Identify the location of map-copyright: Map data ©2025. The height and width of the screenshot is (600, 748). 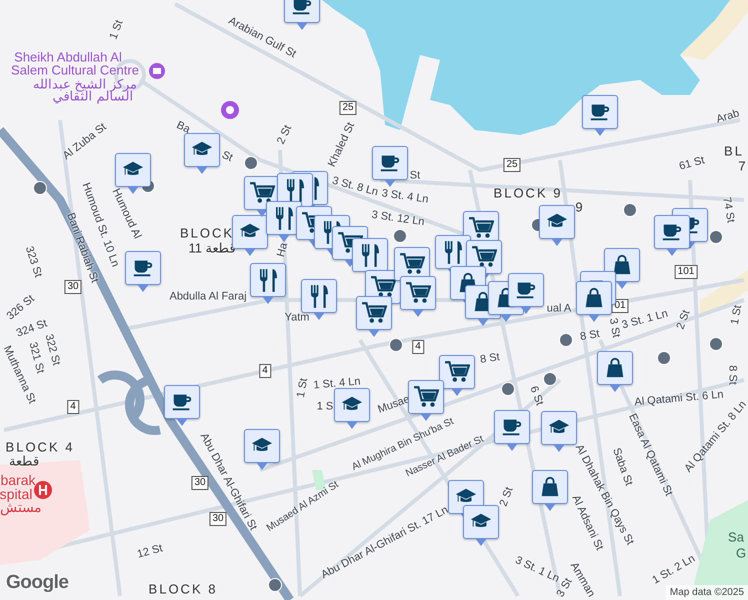
(707, 592).